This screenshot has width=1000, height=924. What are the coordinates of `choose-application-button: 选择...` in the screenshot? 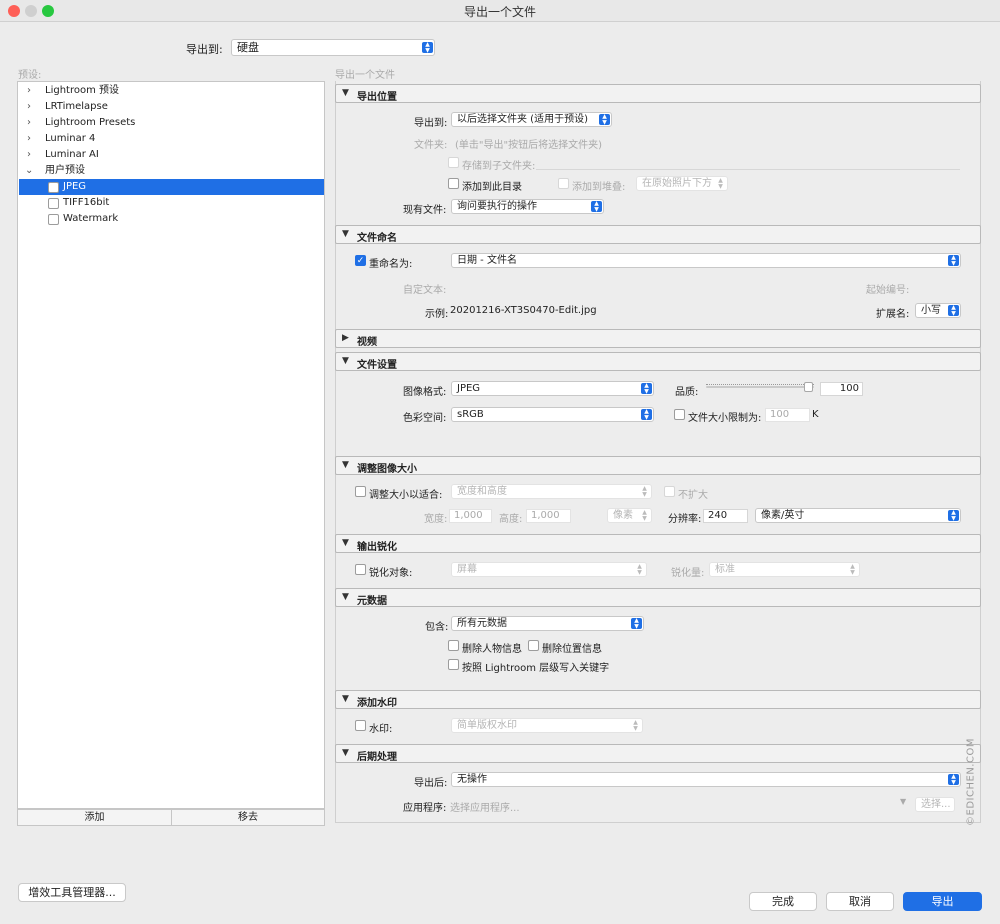 It's located at (935, 804).